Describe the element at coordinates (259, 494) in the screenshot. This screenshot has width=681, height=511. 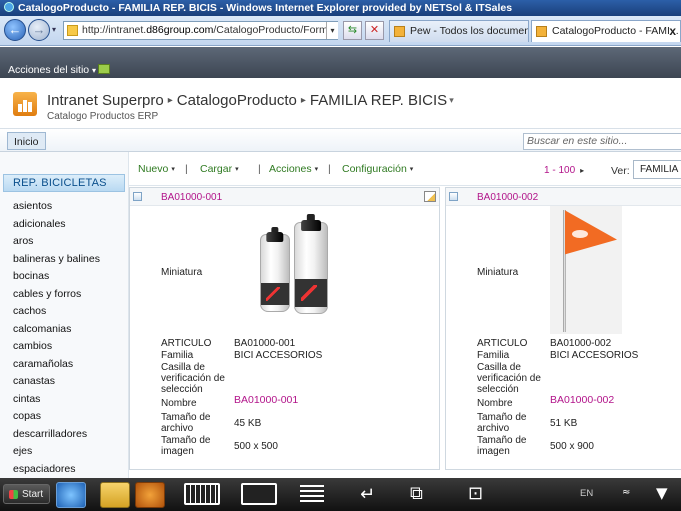
I see `screen-keyboard-icon` at that location.